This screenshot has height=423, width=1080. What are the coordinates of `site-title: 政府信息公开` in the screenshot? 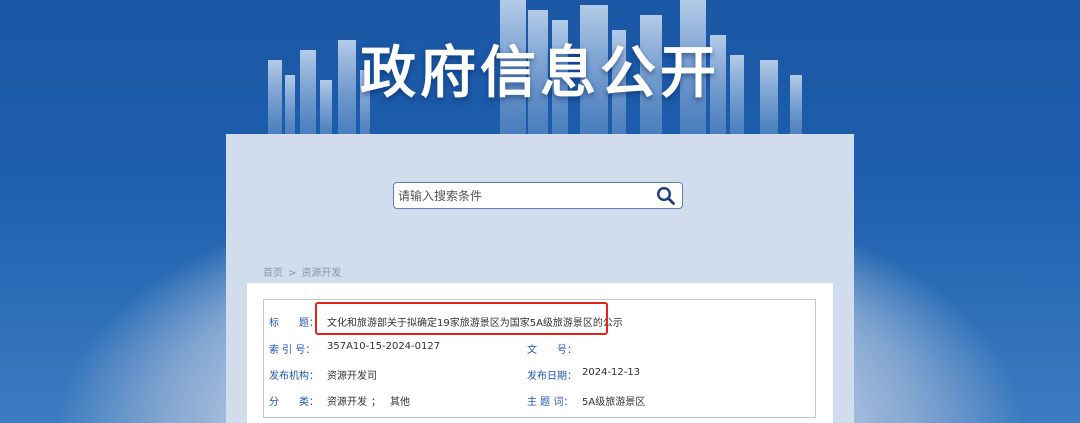 It's located at (540, 73).